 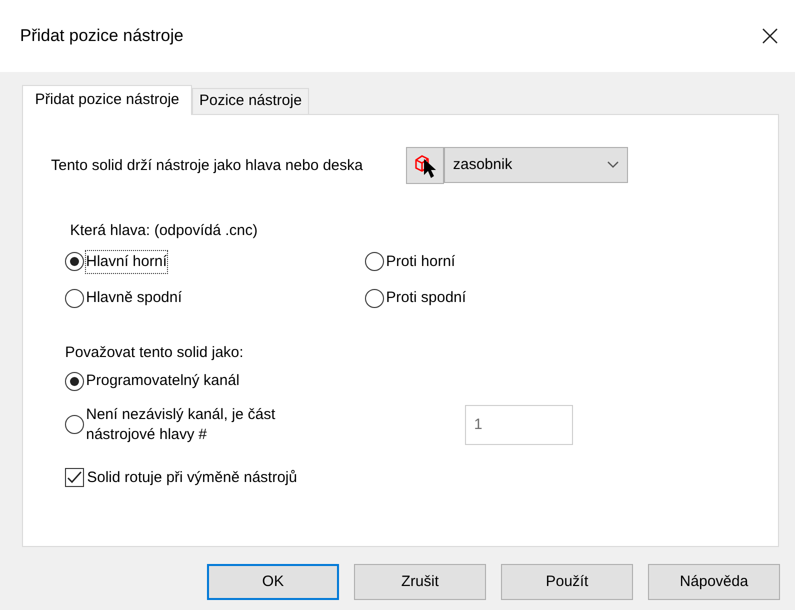 I want to click on dialog-button: Použít, so click(x=567, y=582).